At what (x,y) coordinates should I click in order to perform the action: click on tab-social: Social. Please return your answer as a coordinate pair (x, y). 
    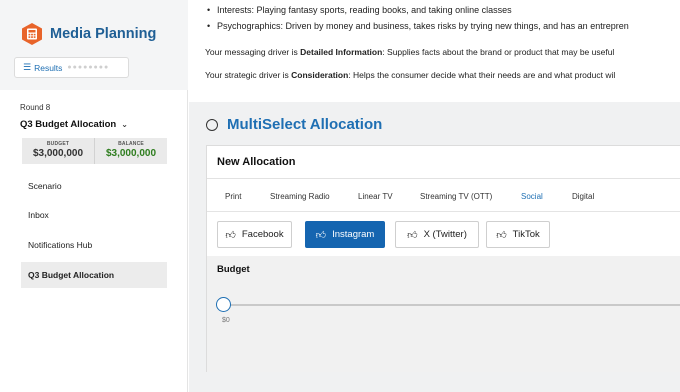
    Looking at the image, I should click on (532, 201).